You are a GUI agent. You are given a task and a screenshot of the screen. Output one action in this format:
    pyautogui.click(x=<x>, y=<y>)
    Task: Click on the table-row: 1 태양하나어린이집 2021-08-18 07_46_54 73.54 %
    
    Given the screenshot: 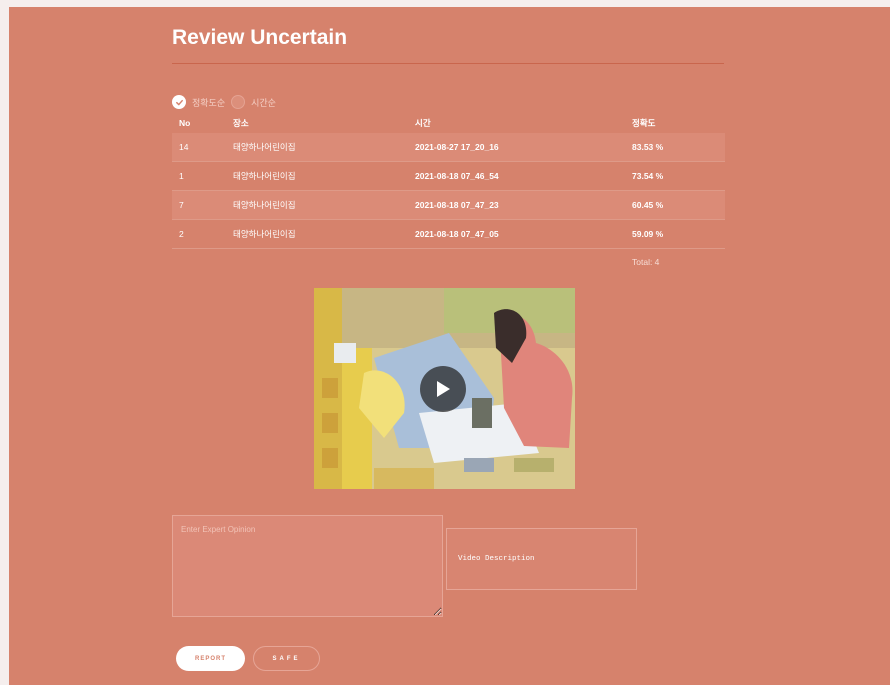 What is the action you would take?
    pyautogui.click(x=448, y=176)
    